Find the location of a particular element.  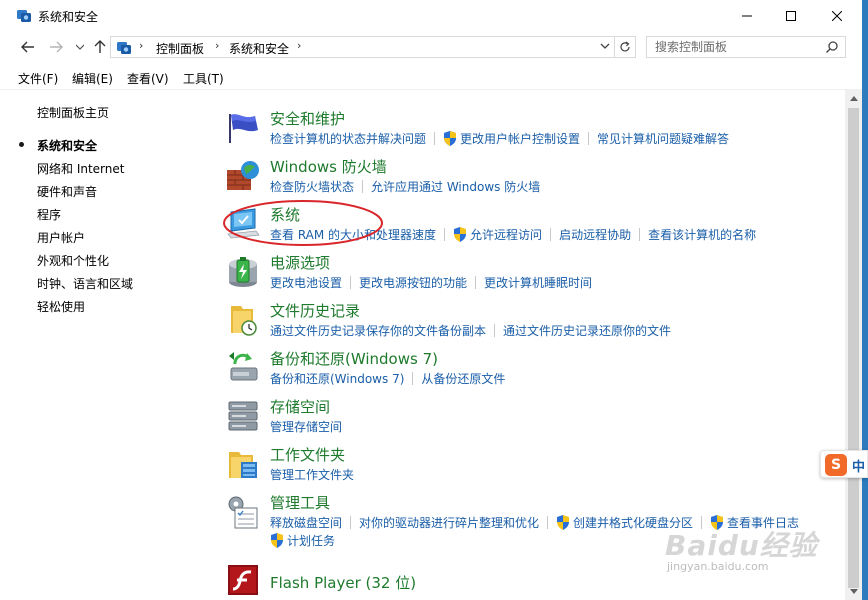

category-title: 管理工具 is located at coordinates (300, 502).